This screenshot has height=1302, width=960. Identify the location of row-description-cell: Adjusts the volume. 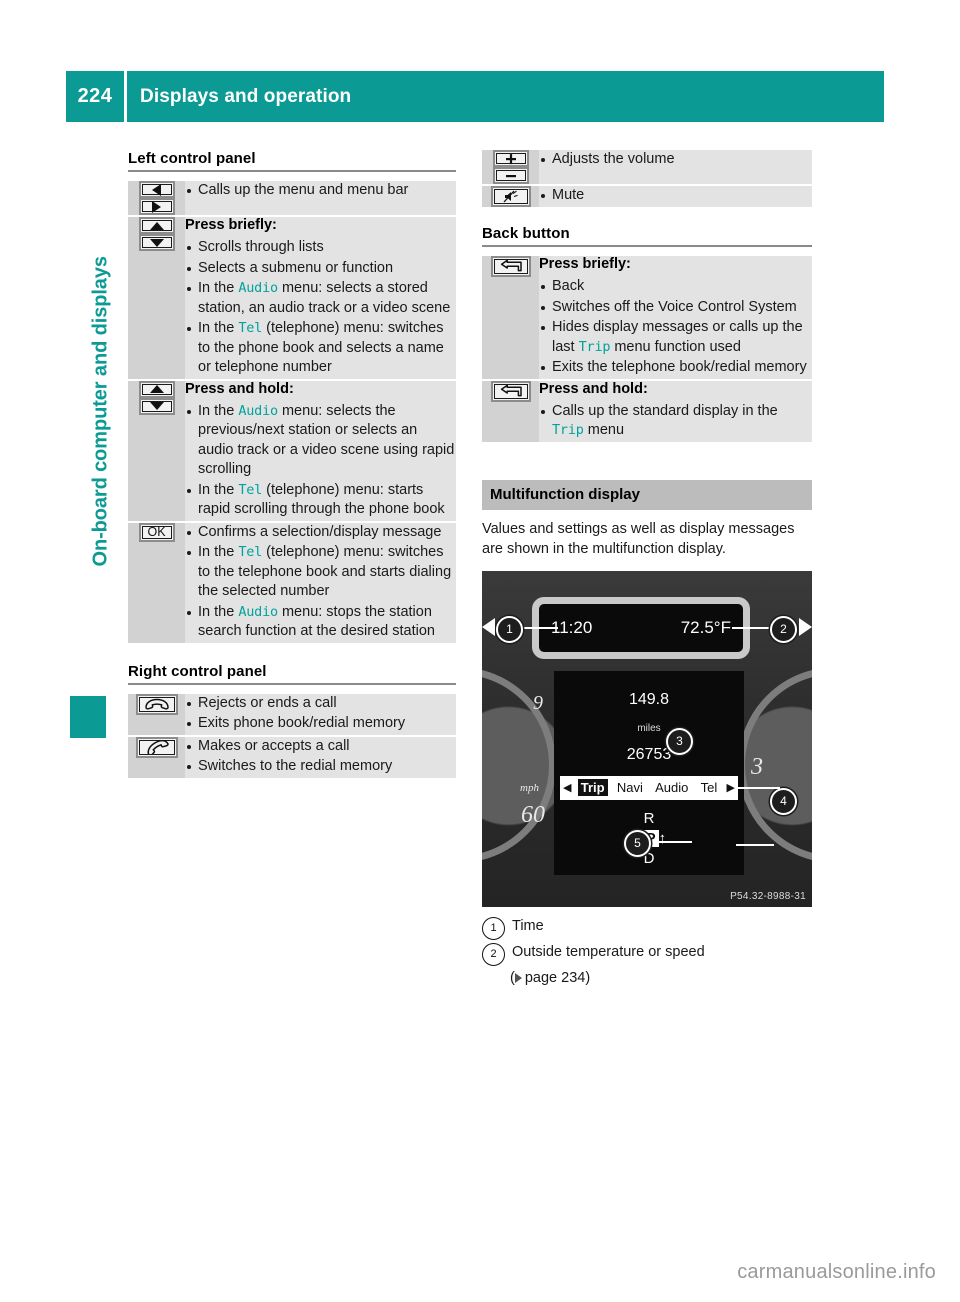
(675, 167).